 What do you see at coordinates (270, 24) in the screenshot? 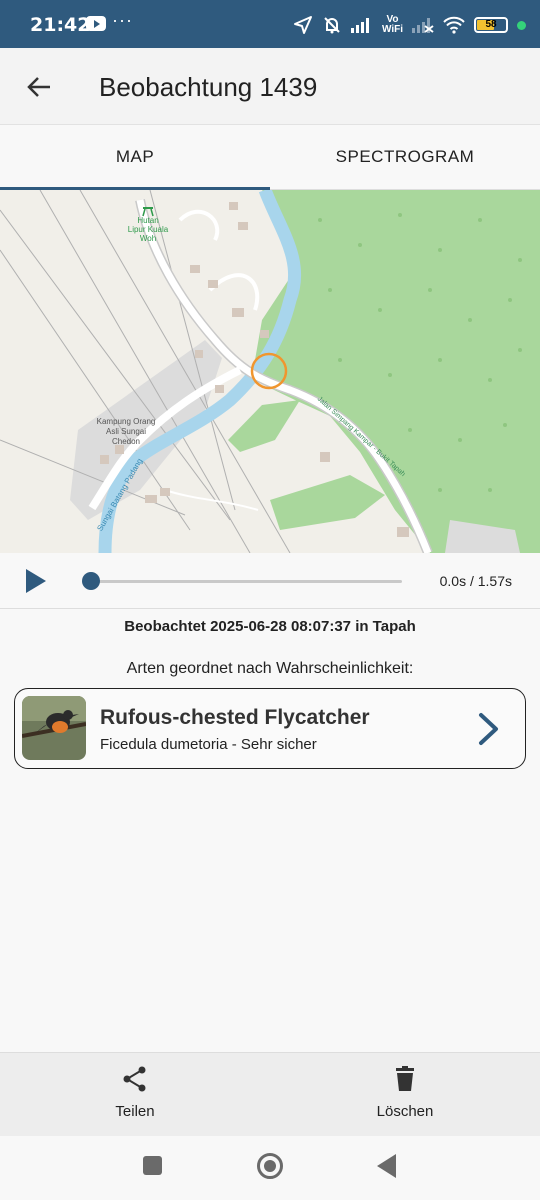
I see `status-bar: 21:42 ··· Vo WiFi 58` at bounding box center [270, 24].